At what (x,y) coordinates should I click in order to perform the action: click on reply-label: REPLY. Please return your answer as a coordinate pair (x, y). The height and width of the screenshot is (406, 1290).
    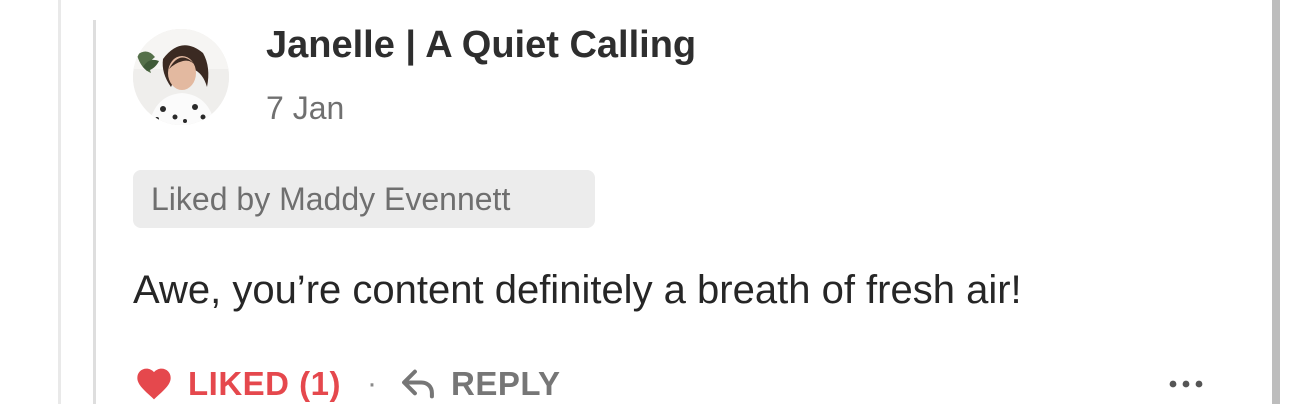
    Looking at the image, I should click on (506, 383).